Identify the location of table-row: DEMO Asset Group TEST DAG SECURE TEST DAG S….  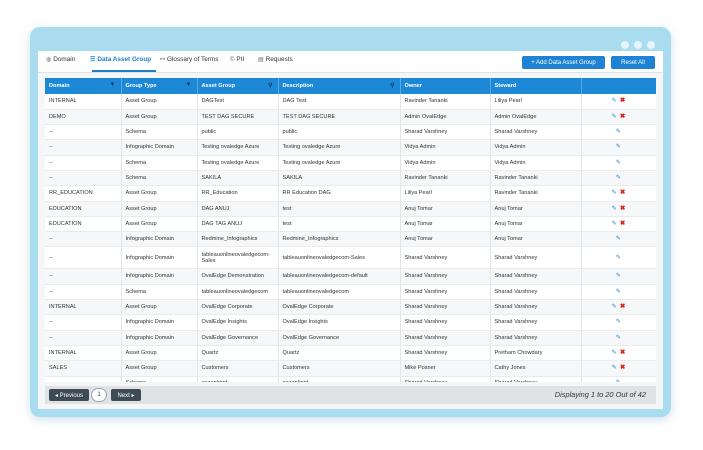
(350, 117).